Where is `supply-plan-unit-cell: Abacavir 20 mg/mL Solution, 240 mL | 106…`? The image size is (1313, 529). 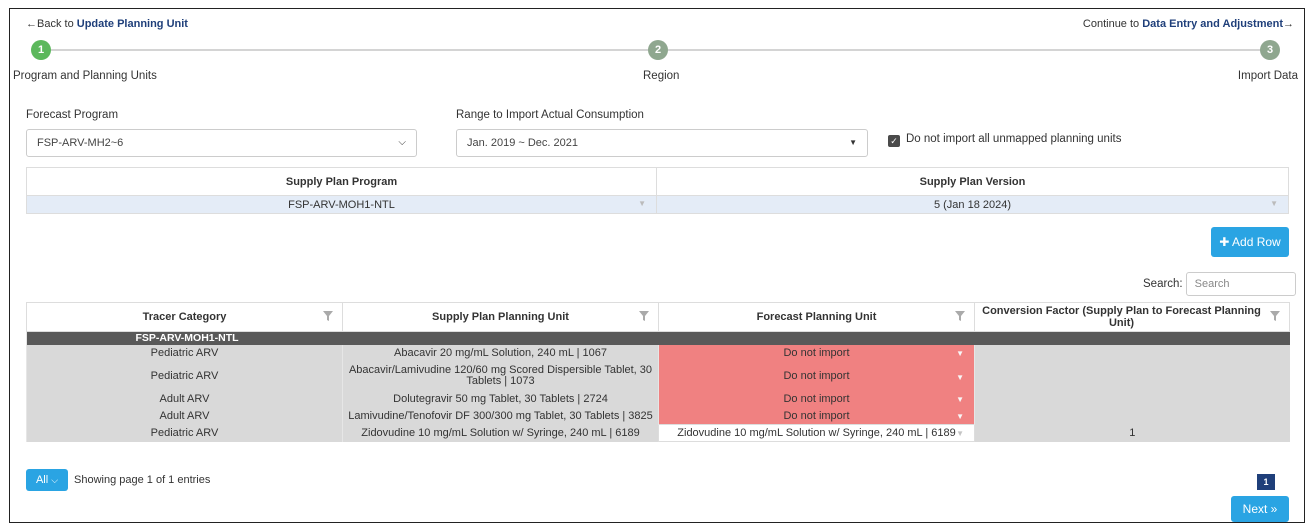 supply-plan-unit-cell: Abacavir 20 mg/mL Solution, 240 mL | 106… is located at coordinates (500, 353).